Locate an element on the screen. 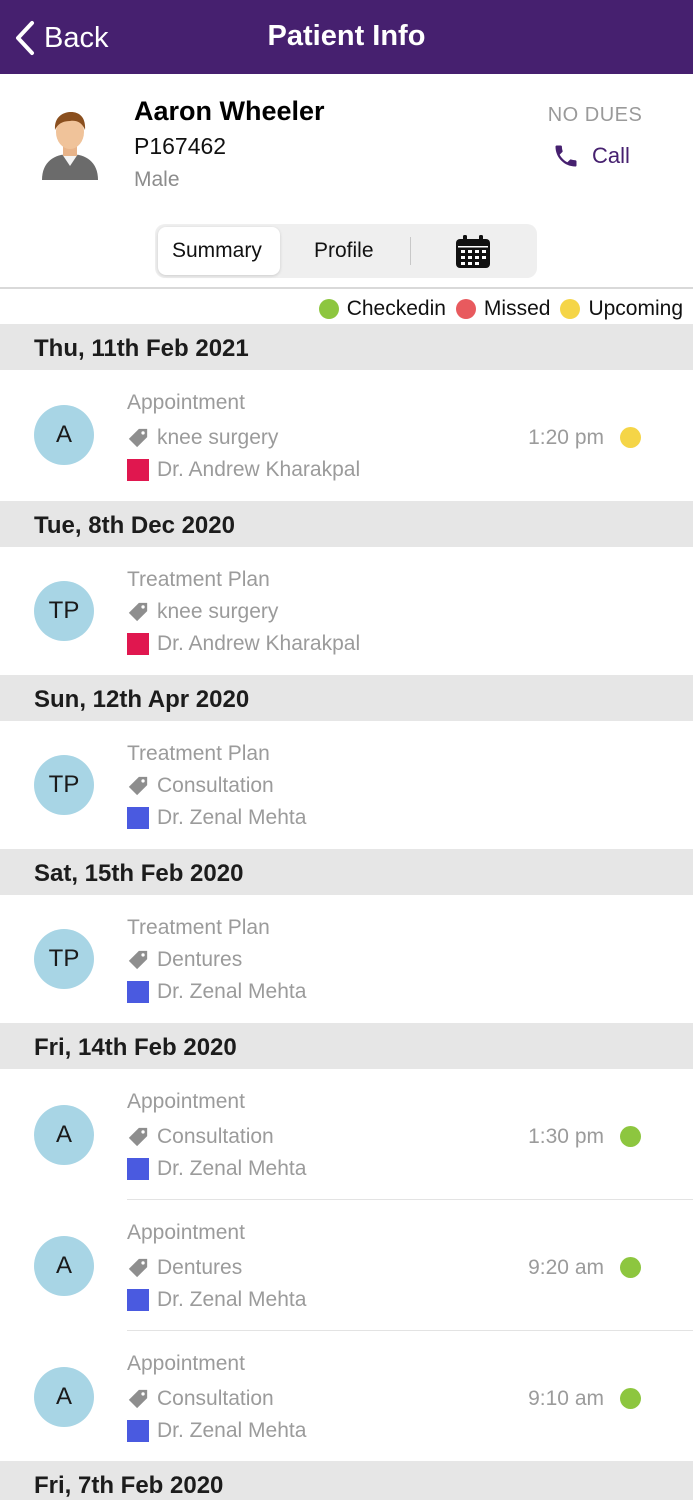  view-tabs: Summary Profile is located at coordinates (346, 251).